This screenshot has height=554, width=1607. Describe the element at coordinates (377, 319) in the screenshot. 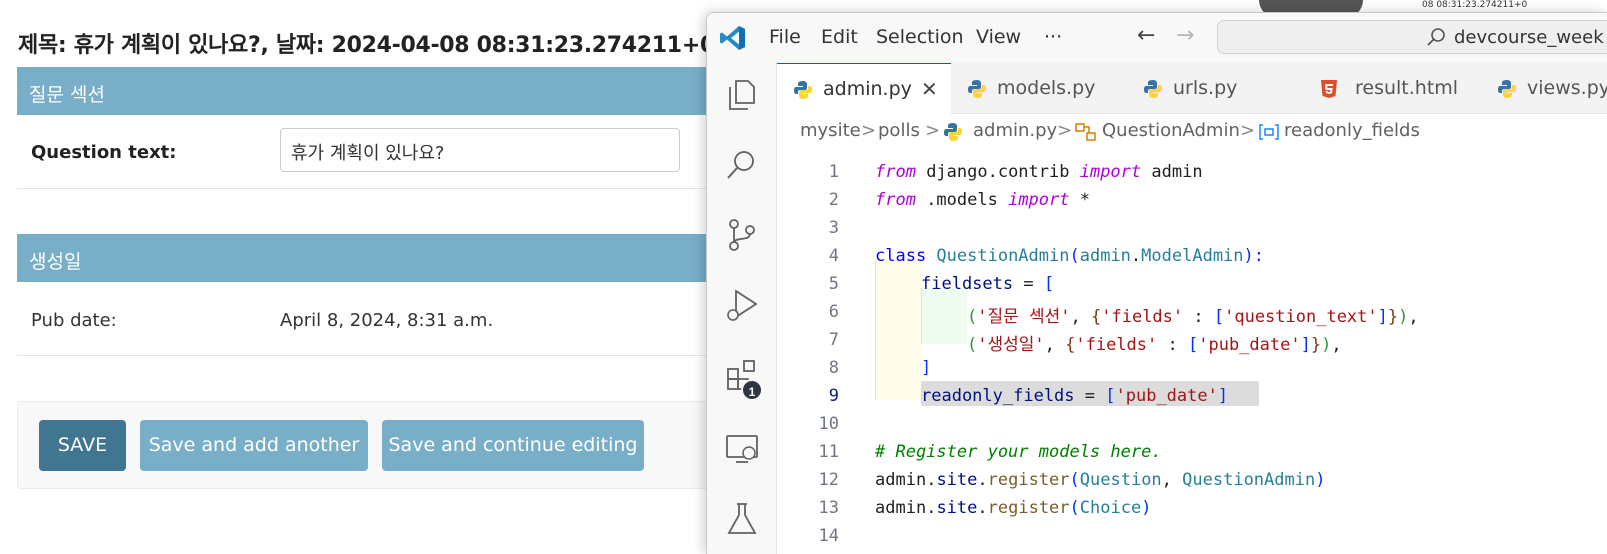

I see `form-row-pub-date: Pub date: April 8, 2024, 8:31 a.m.` at that location.